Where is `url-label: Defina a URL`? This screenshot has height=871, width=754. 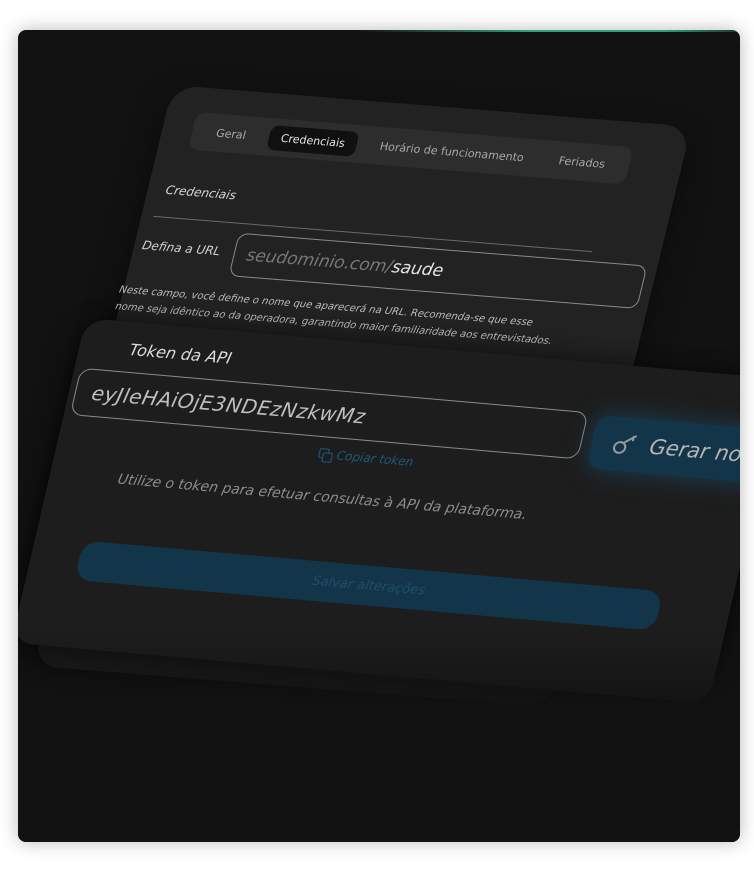
url-label: Defina a URL is located at coordinates (181, 248).